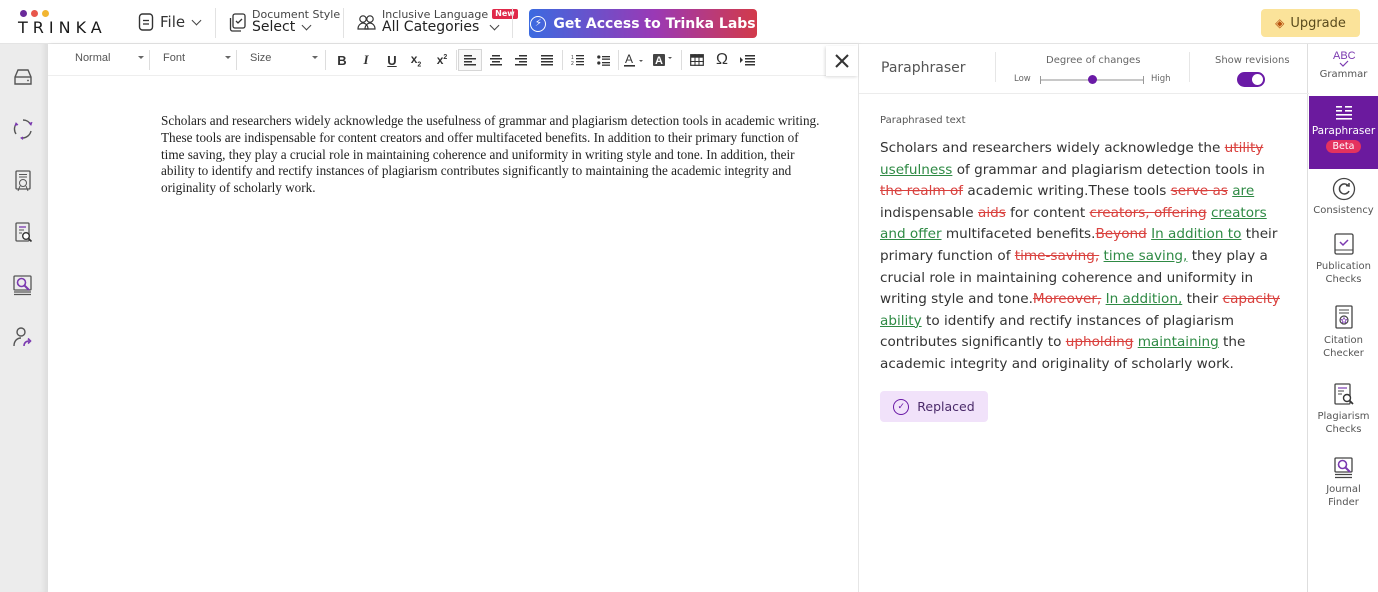 This screenshot has width=1378, height=592. Describe the element at coordinates (1040, 80) in the screenshot. I see `slider-start-tick` at that location.